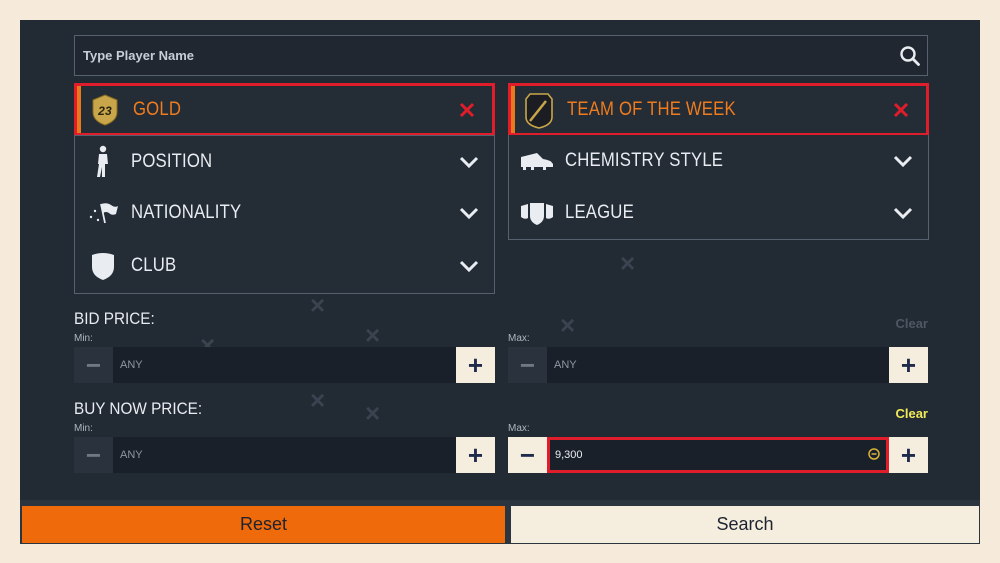  What do you see at coordinates (103, 266) in the screenshot?
I see `club-shield-icon` at bounding box center [103, 266].